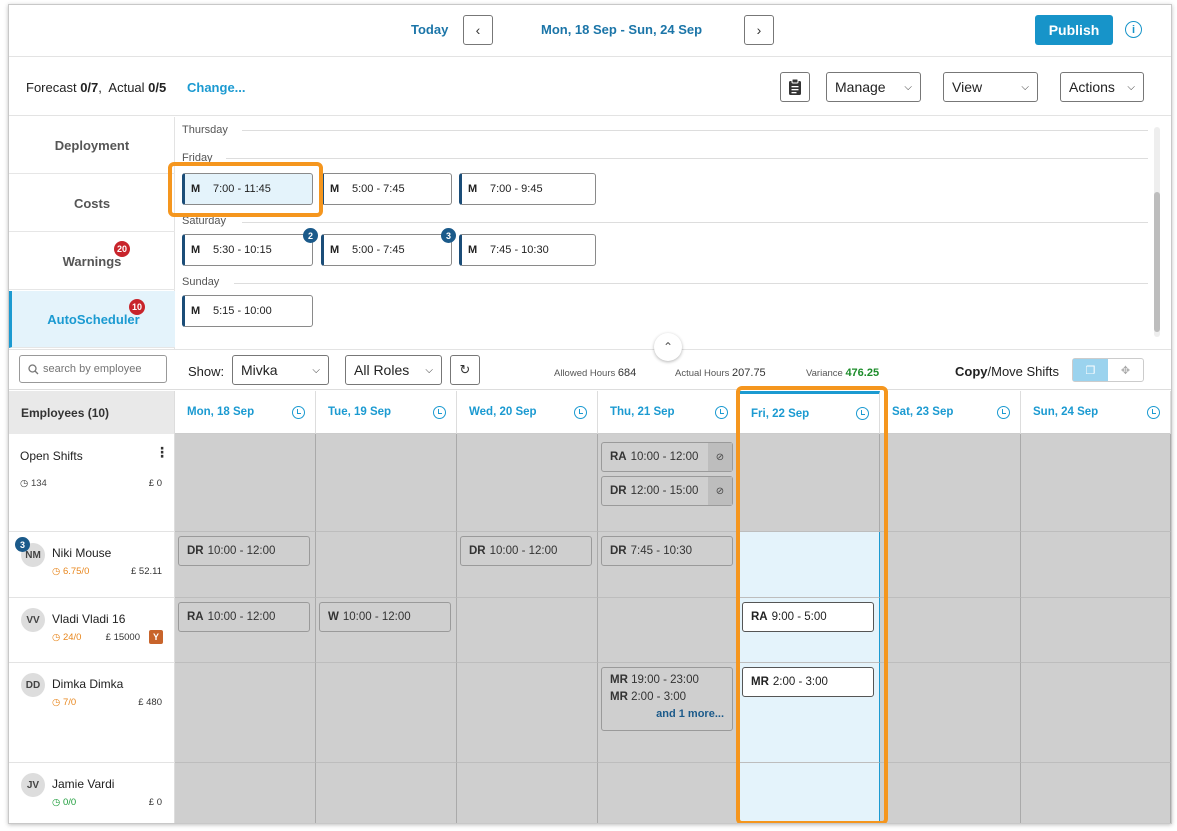  What do you see at coordinates (667, 457) in the screenshot?
I see `open-shift-ra: RA 10:00 - 12:00 ⊘` at bounding box center [667, 457].